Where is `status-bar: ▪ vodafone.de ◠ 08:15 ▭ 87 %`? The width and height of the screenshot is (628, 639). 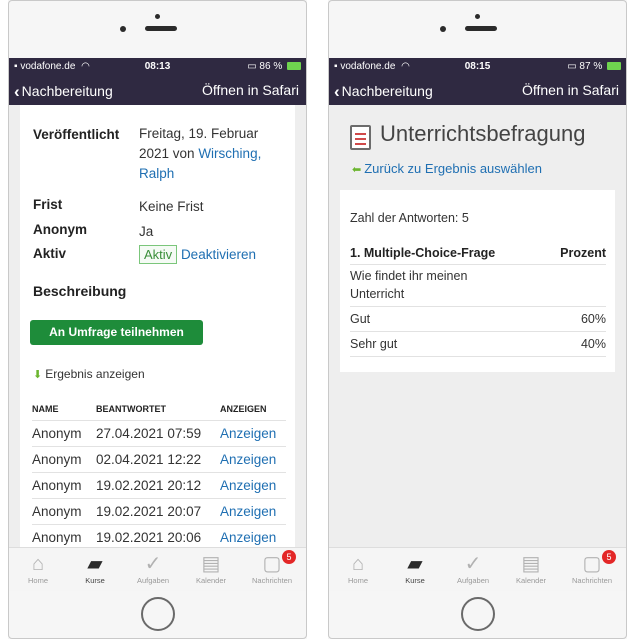
status-bar: ▪ vodafone.de ◠ 08:15 ▭ 87 % is located at coordinates (477, 66).